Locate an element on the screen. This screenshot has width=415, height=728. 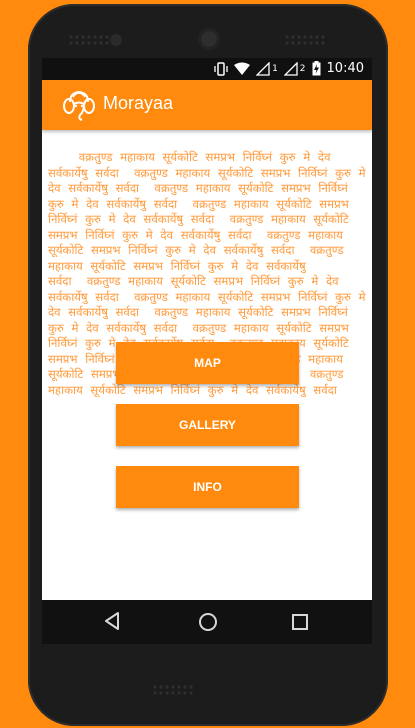
wifi-icon is located at coordinates (242, 68).